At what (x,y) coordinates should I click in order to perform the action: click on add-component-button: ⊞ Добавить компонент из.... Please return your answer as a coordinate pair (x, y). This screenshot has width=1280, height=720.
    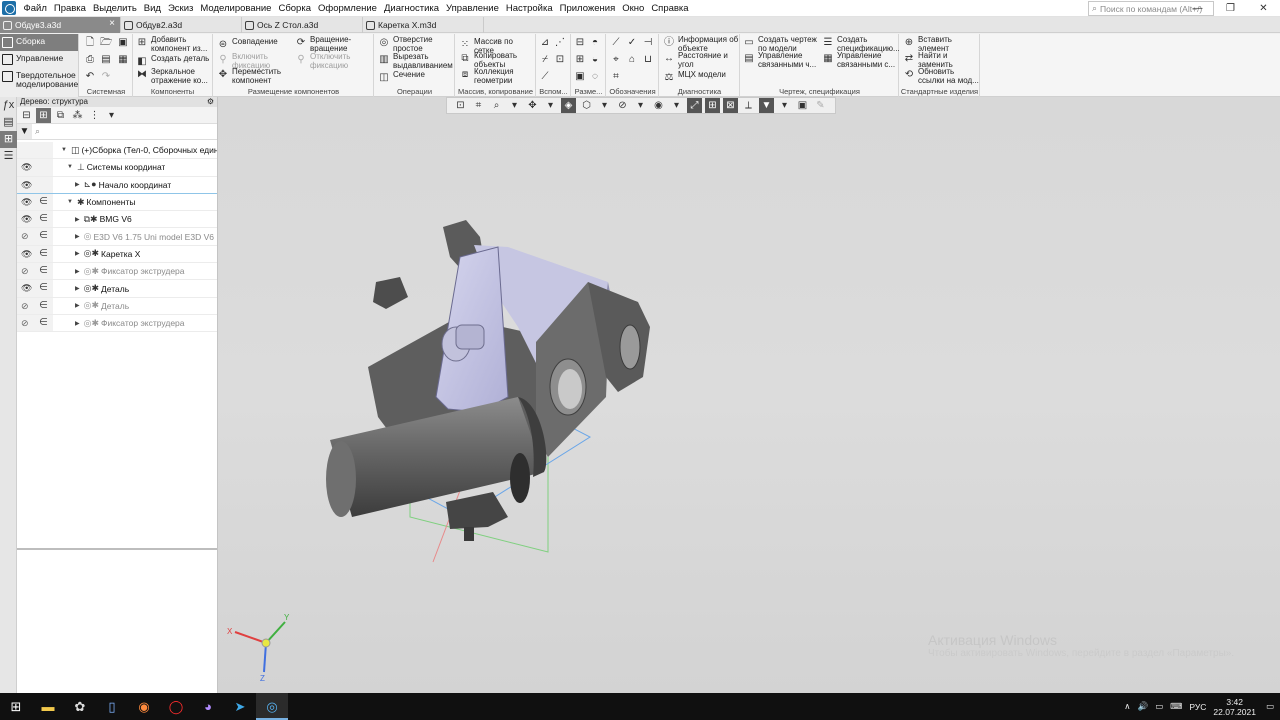
    Looking at the image, I should click on (174, 44).